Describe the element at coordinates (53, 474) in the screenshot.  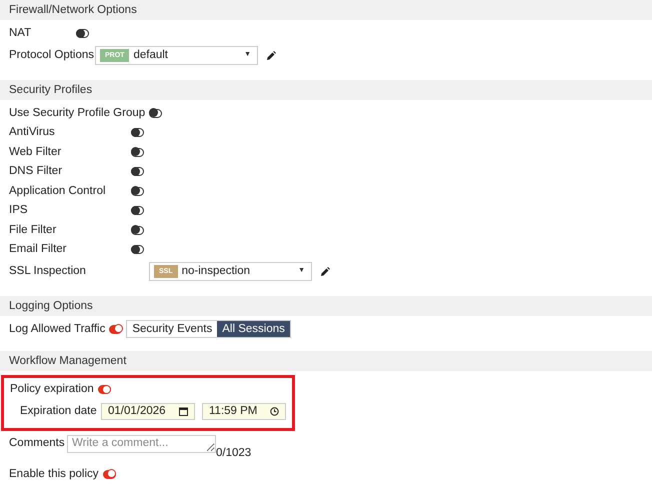
I see `field-label: Enable this policy` at that location.